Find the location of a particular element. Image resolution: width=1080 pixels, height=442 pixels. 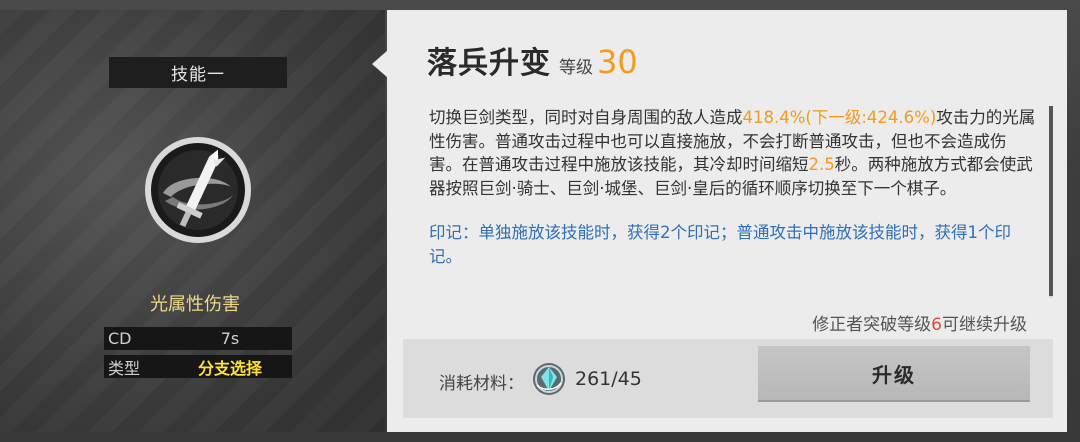

skill-title: 落兵升变 等级 30 is located at coordinates (532, 60).